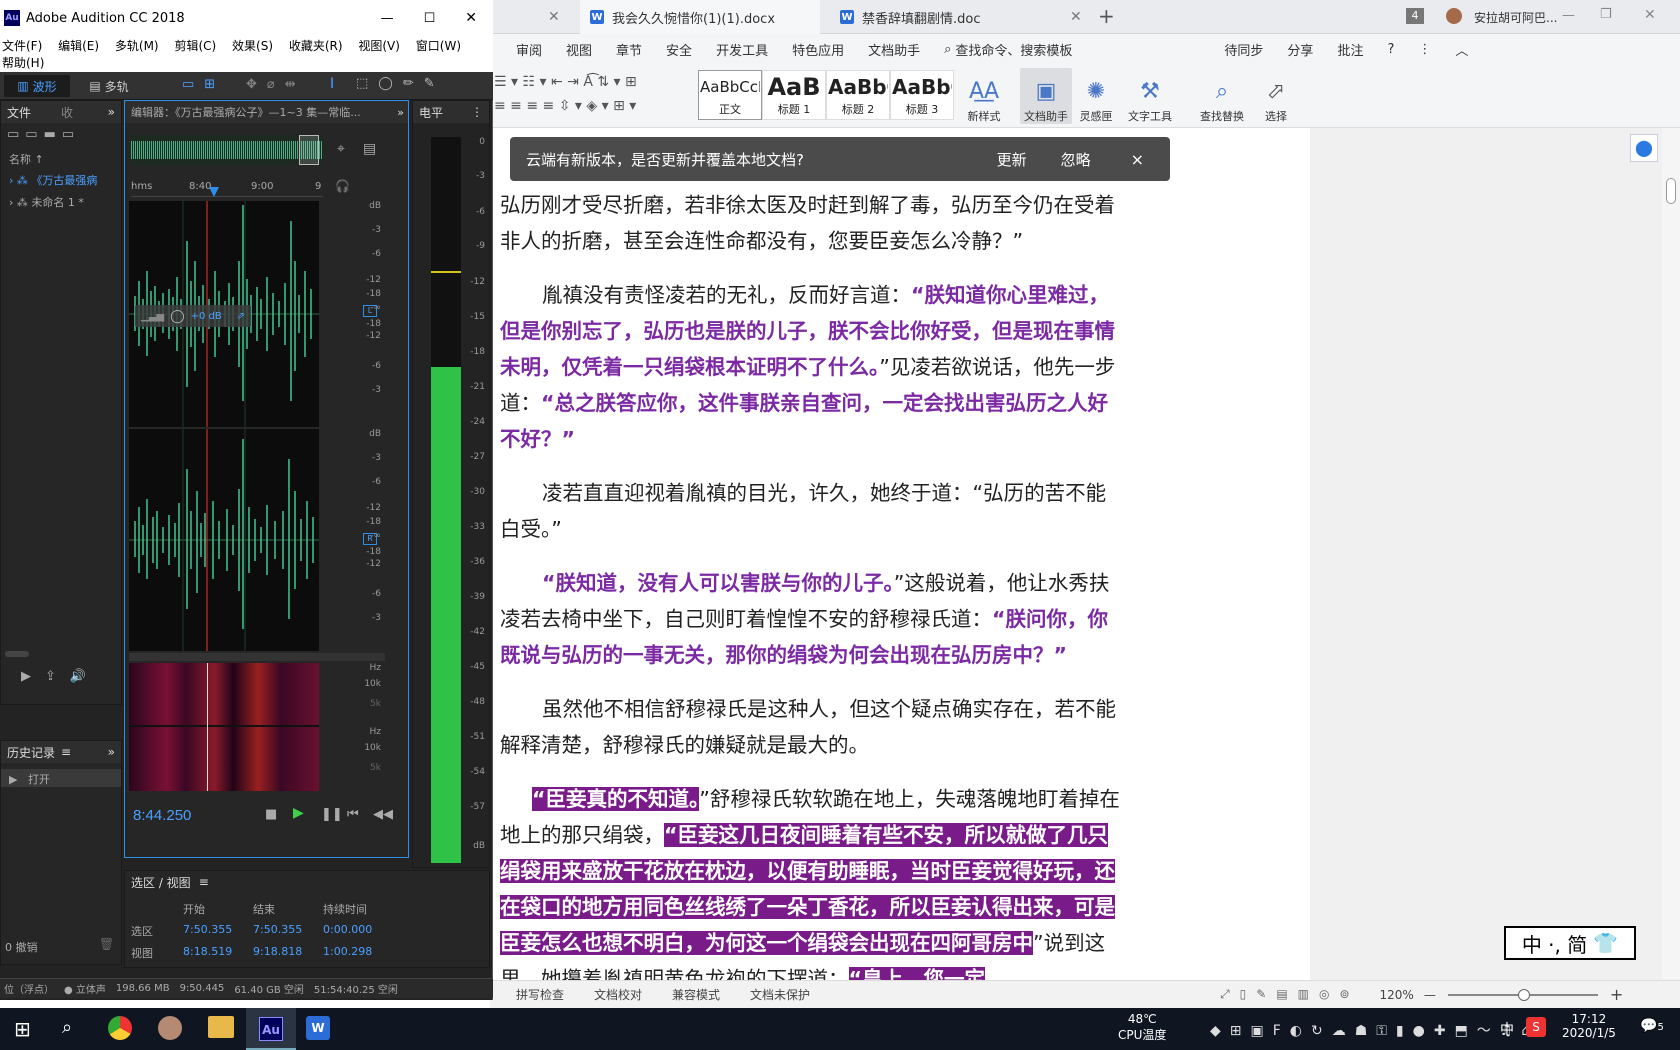 This screenshot has height=1050, width=1680. What do you see at coordinates (1390, 49) in the screenshot?
I see `help-icon: ?` at bounding box center [1390, 49].